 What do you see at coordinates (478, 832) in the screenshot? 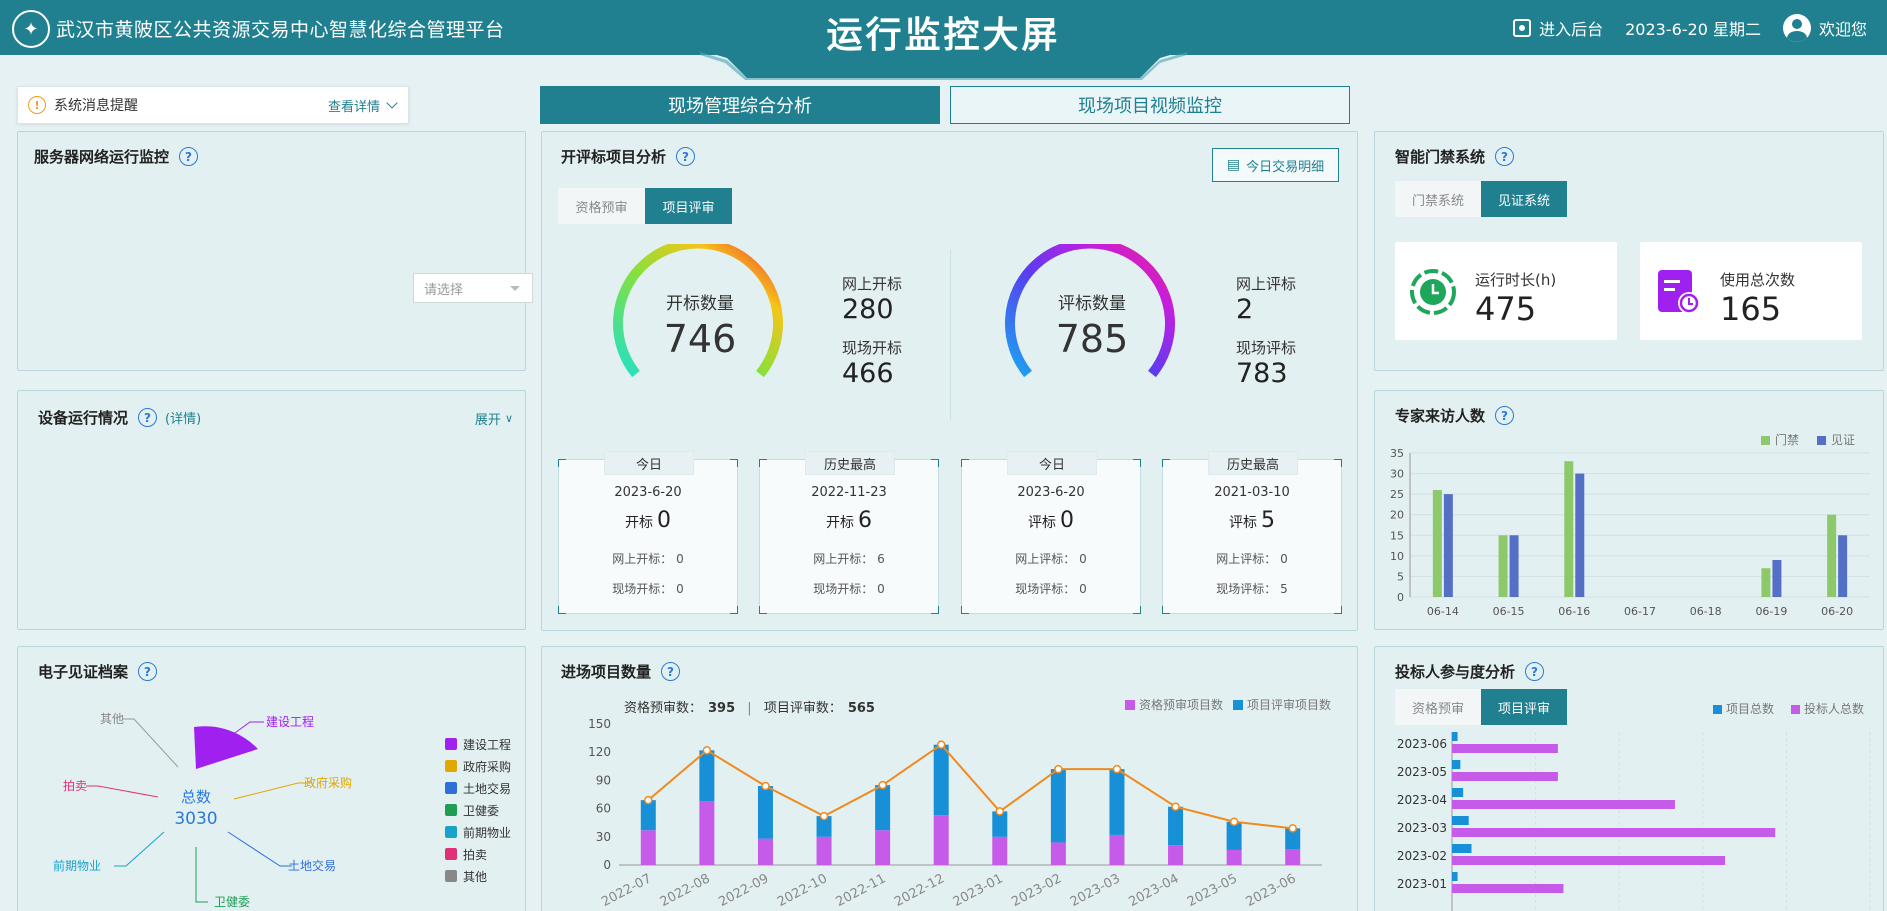
I see `legend-item: 前期物业` at bounding box center [478, 832].